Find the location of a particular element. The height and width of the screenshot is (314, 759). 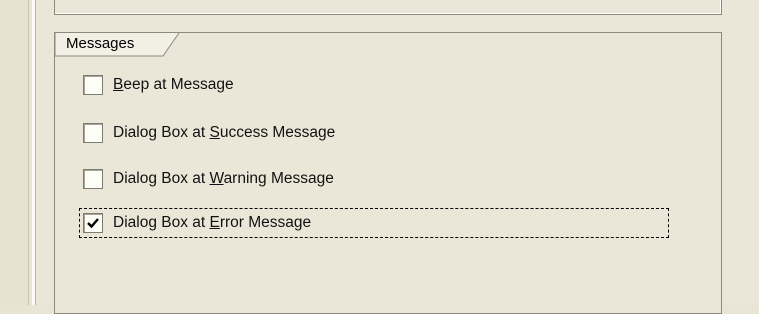

error-message-option: Dialog Box at Error Message is located at coordinates (197, 223).